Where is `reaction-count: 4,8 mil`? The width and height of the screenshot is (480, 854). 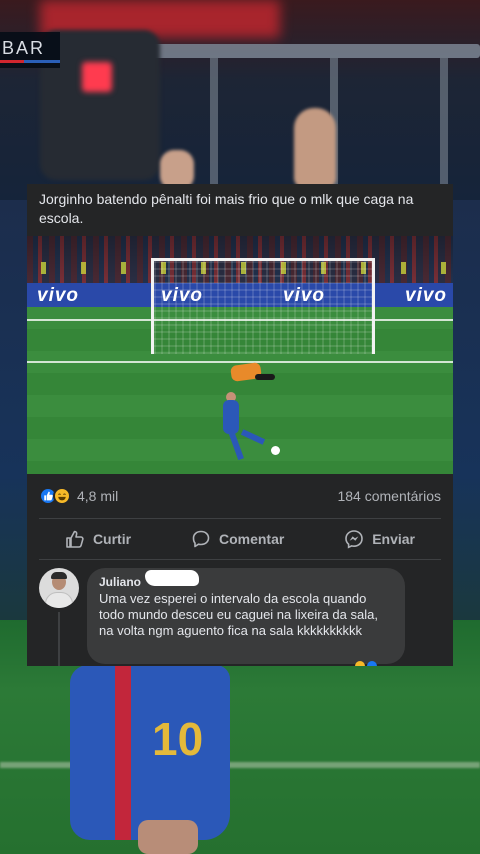 reaction-count: 4,8 mil is located at coordinates (98, 496).